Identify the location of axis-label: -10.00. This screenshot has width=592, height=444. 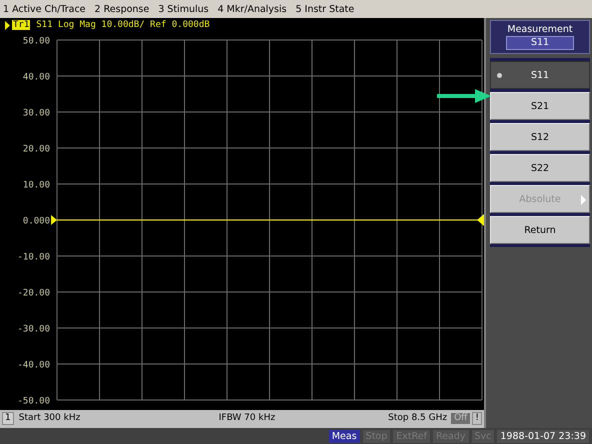
(33, 257).